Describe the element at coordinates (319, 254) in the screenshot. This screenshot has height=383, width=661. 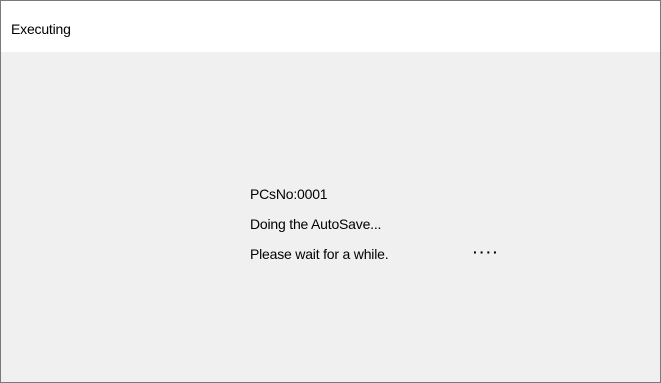
I see `wait-message-label: Please wait for a while.` at that location.